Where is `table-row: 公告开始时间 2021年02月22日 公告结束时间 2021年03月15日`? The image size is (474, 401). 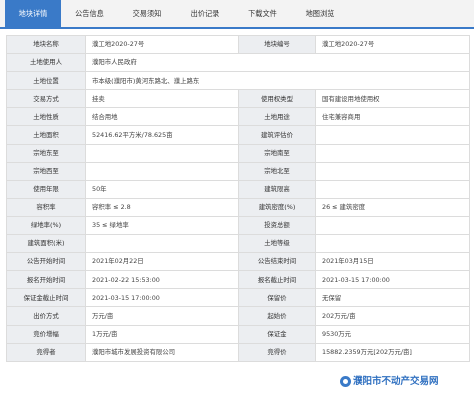 table-row: 公告开始时间 2021年02月22日 公告结束时间 2021年03月15日 is located at coordinates (238, 262).